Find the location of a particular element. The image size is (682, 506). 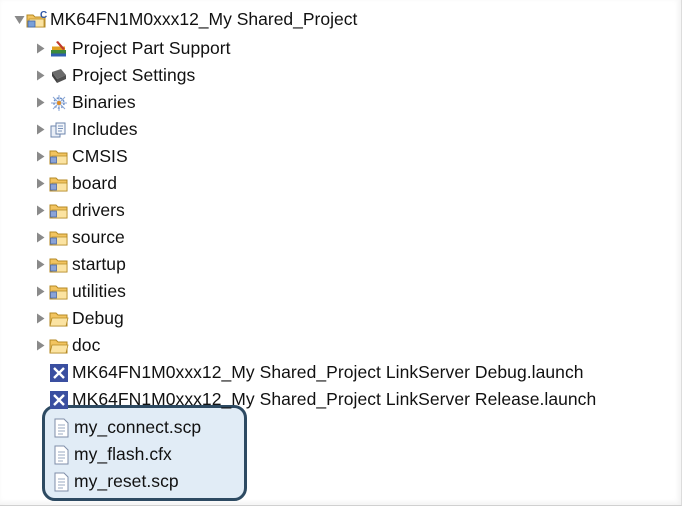

item-label: drivers is located at coordinates (98, 210).